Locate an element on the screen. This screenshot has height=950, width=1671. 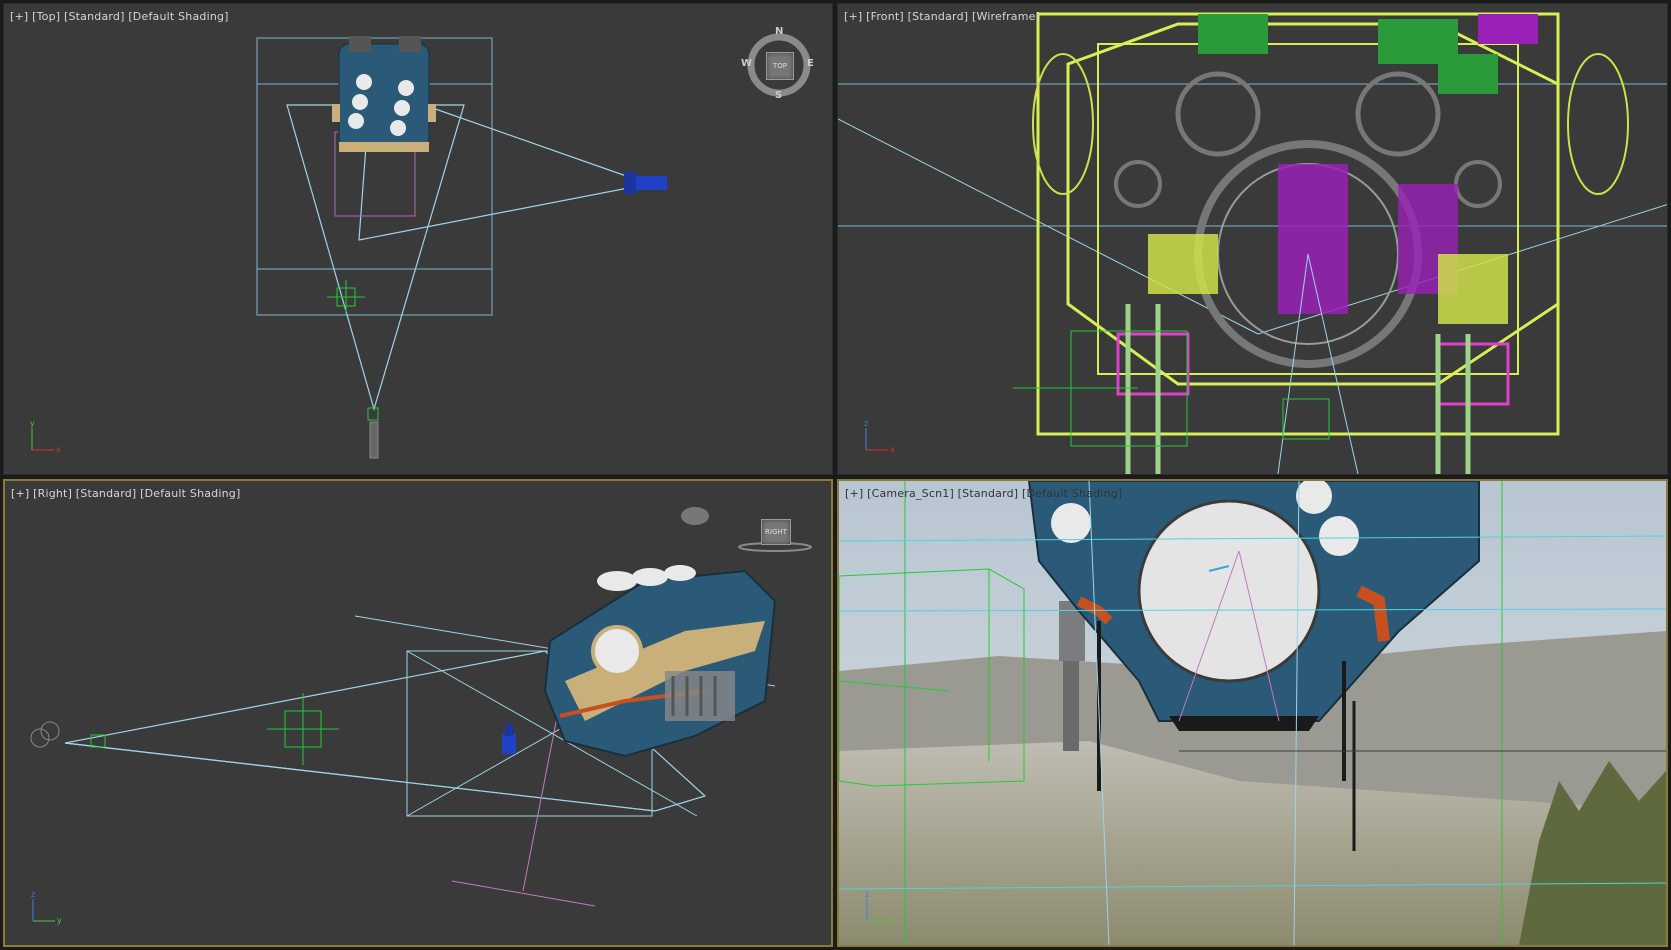
viewport-front-menu-plus: [+] is located at coordinates (853, 16).